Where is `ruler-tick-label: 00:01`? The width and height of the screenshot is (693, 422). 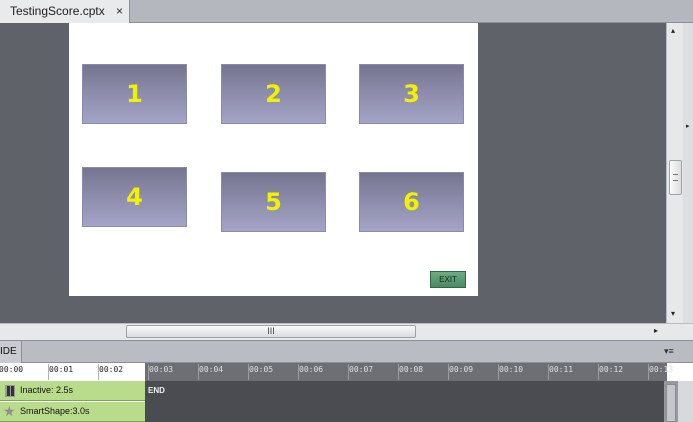
ruler-tick-label: 00:01 is located at coordinates (61, 369).